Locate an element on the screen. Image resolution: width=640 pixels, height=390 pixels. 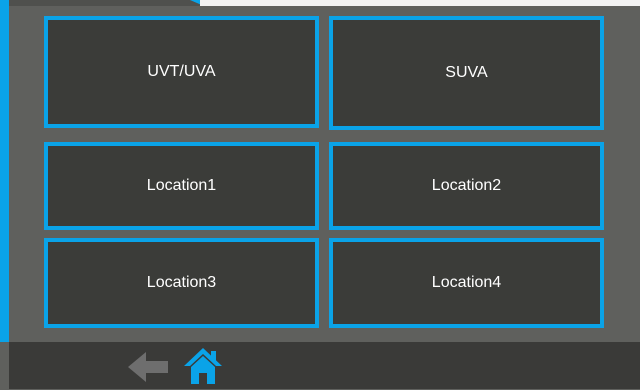
location2-label: Location2 is located at coordinates (466, 185).